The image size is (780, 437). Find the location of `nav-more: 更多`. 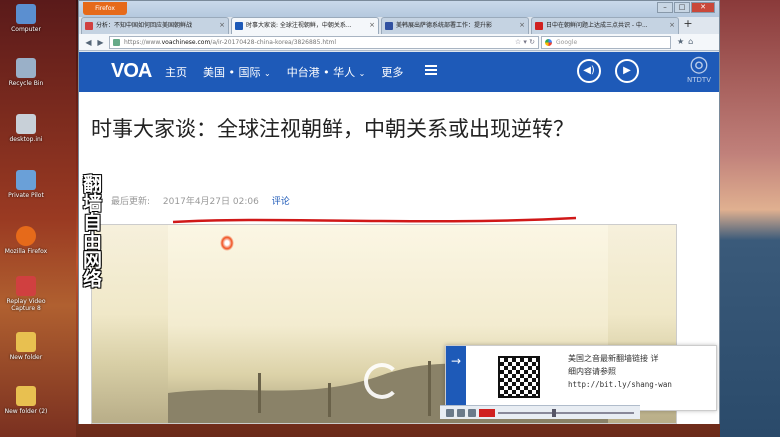

nav-more: 更多 is located at coordinates (392, 72).